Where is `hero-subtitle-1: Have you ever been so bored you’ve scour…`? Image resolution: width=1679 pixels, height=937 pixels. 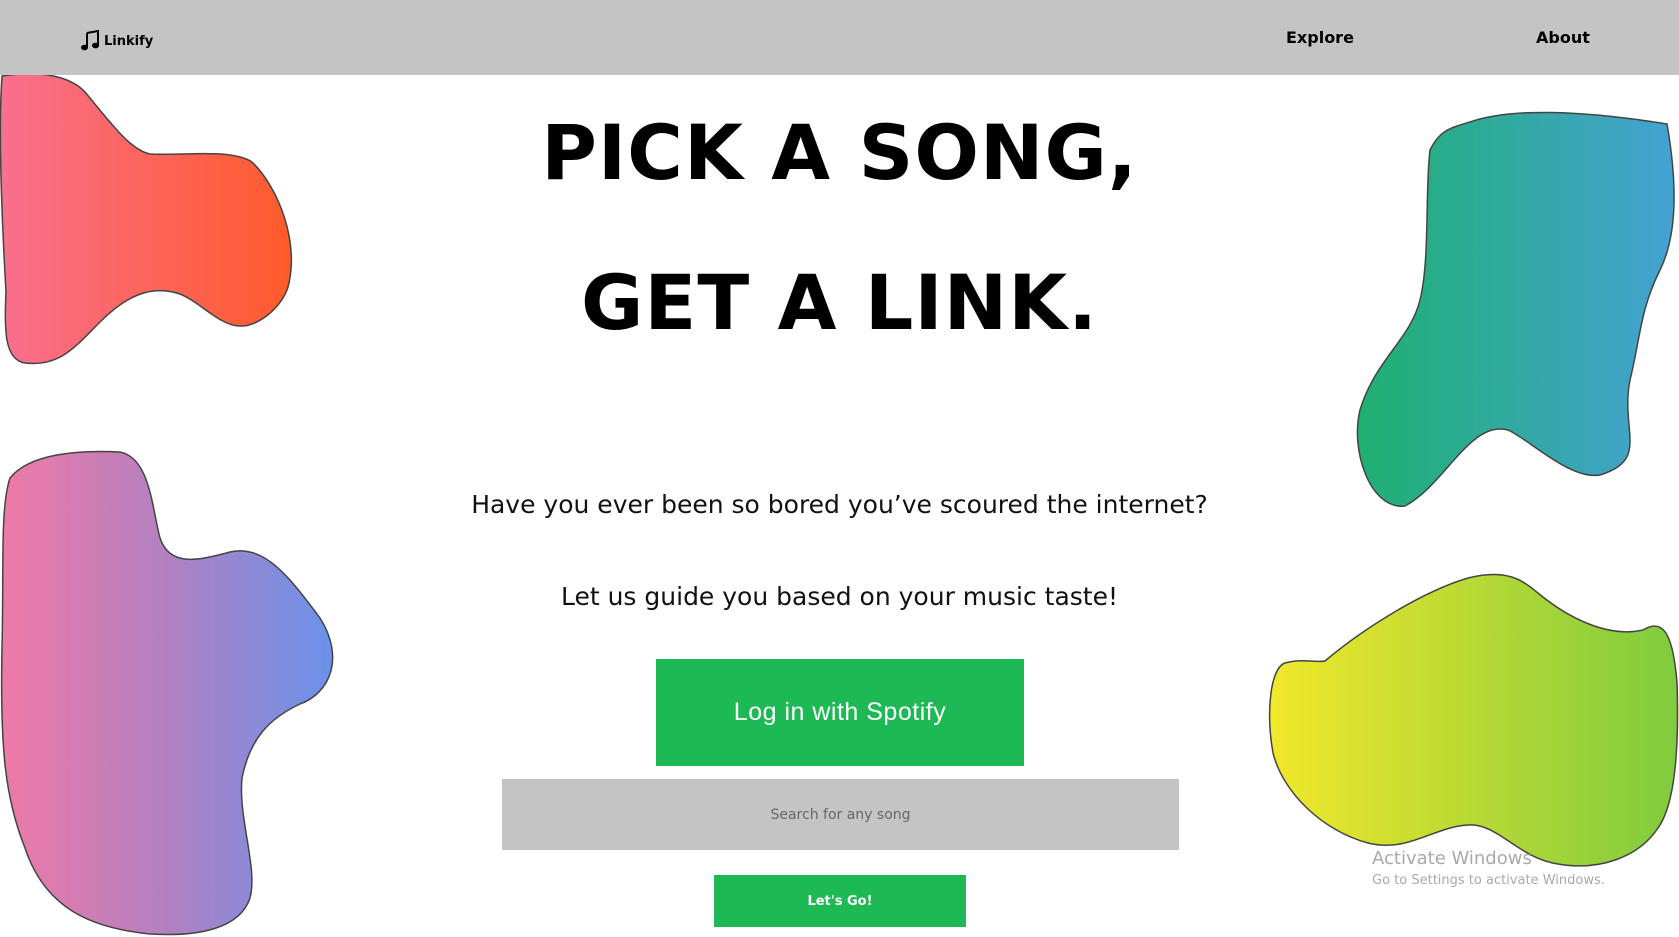
hero-subtitle-1: Have you ever been so bored you’ve scour… is located at coordinates (839, 504).